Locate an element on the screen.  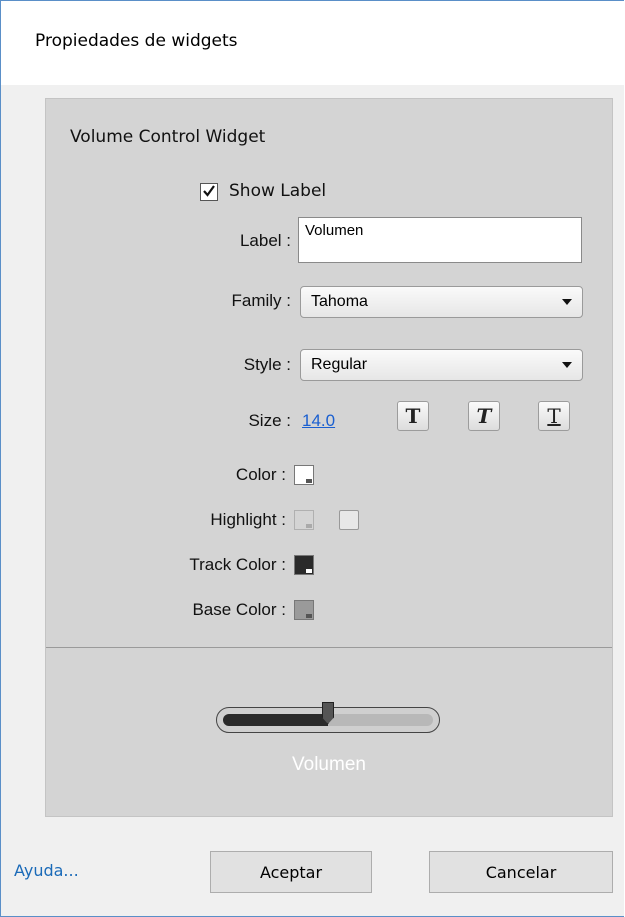
slider-fill is located at coordinates (275, 720).